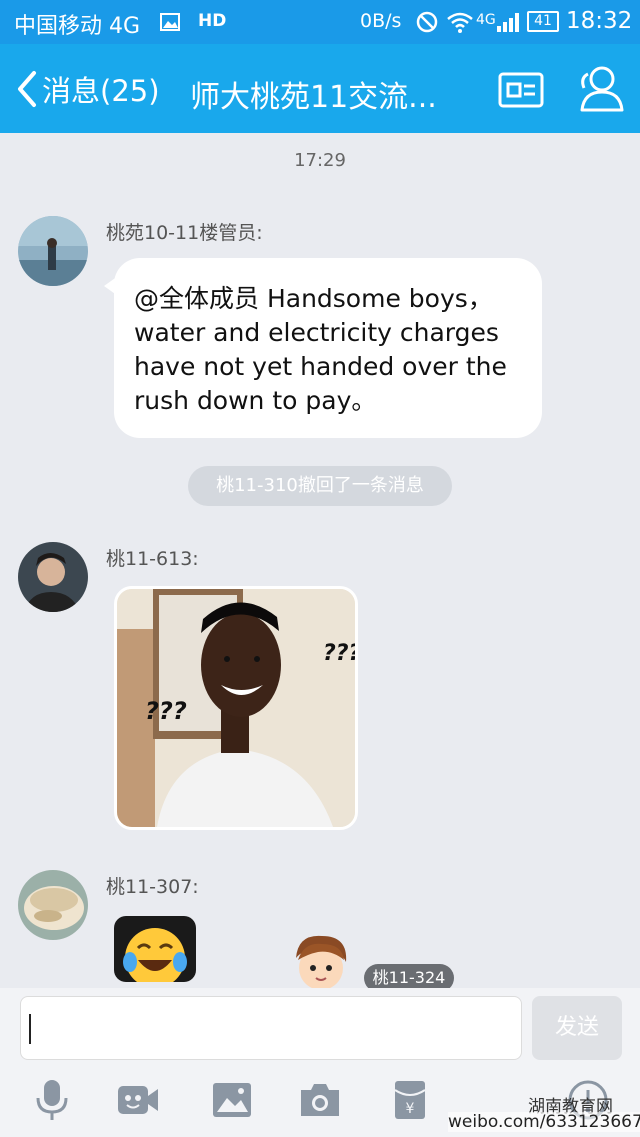  What do you see at coordinates (544, 1122) in the screenshot?
I see `watermark-url: weibo.com/6331236674` at bounding box center [544, 1122].